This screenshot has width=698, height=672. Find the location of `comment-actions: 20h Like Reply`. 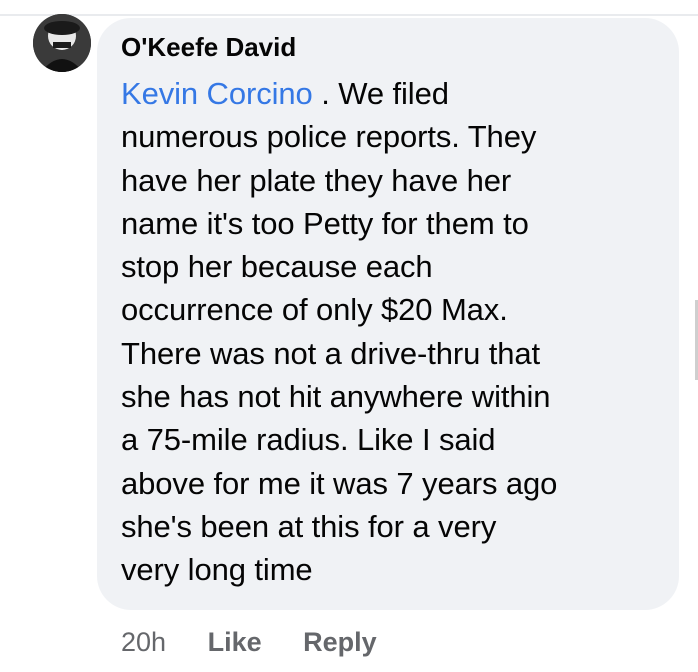

comment-actions: 20h Like Reply is located at coordinates (266, 642).